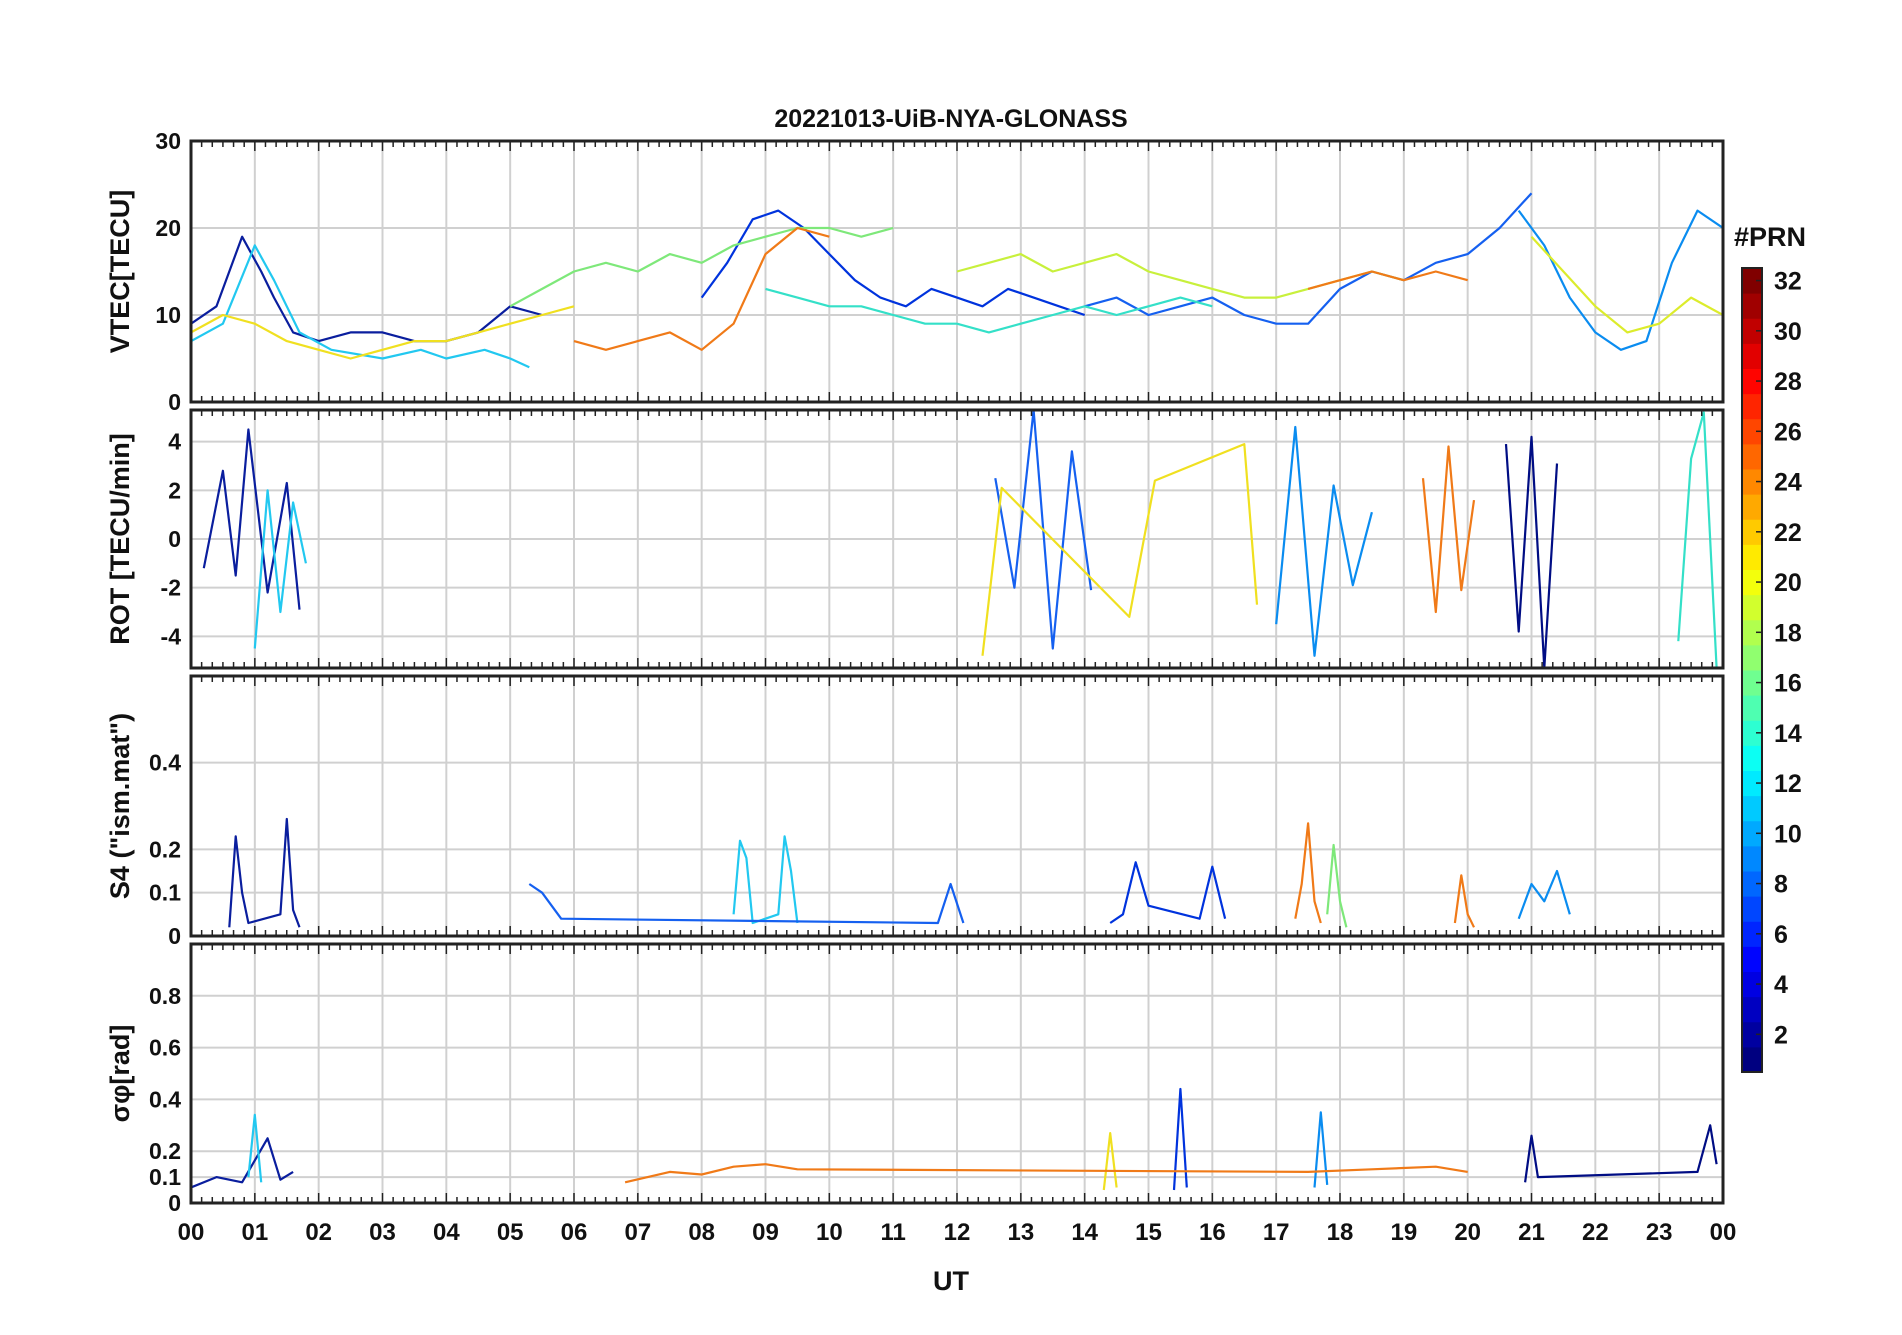 The height and width of the screenshot is (1335, 1902). I want to click on x-tick-label: 15, so click(1148, 1232).